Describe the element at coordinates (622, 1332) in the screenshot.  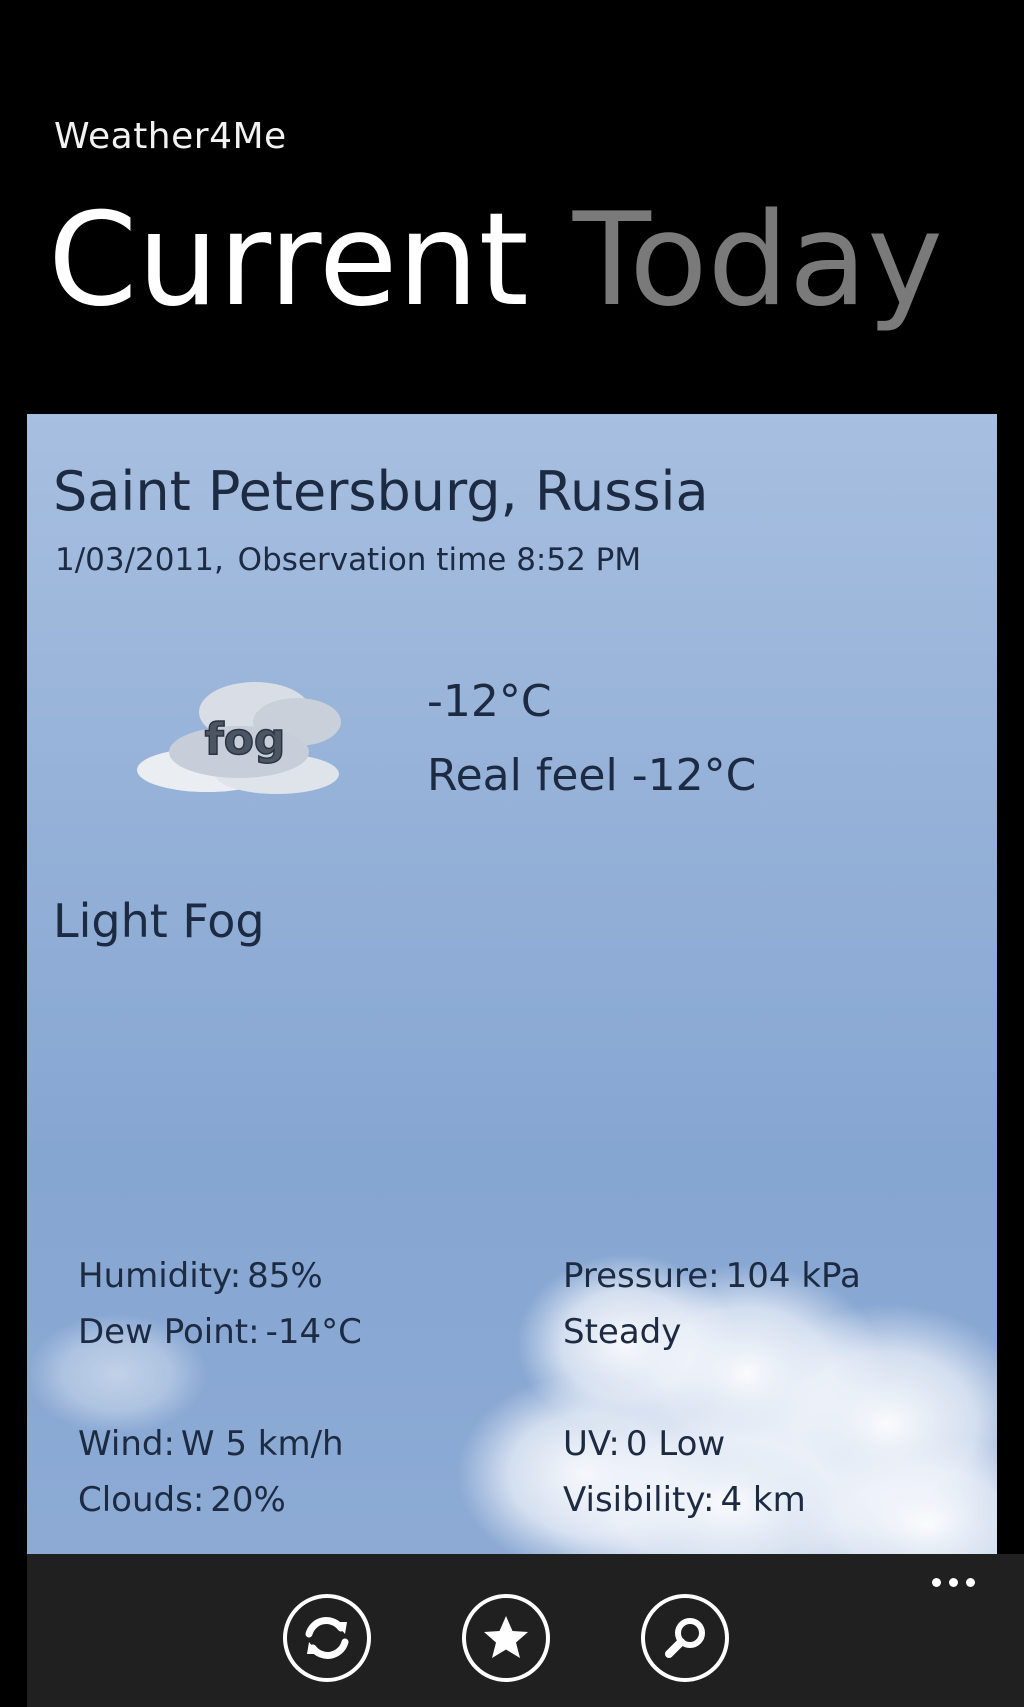
I see `pressure-trend: Steady` at that location.